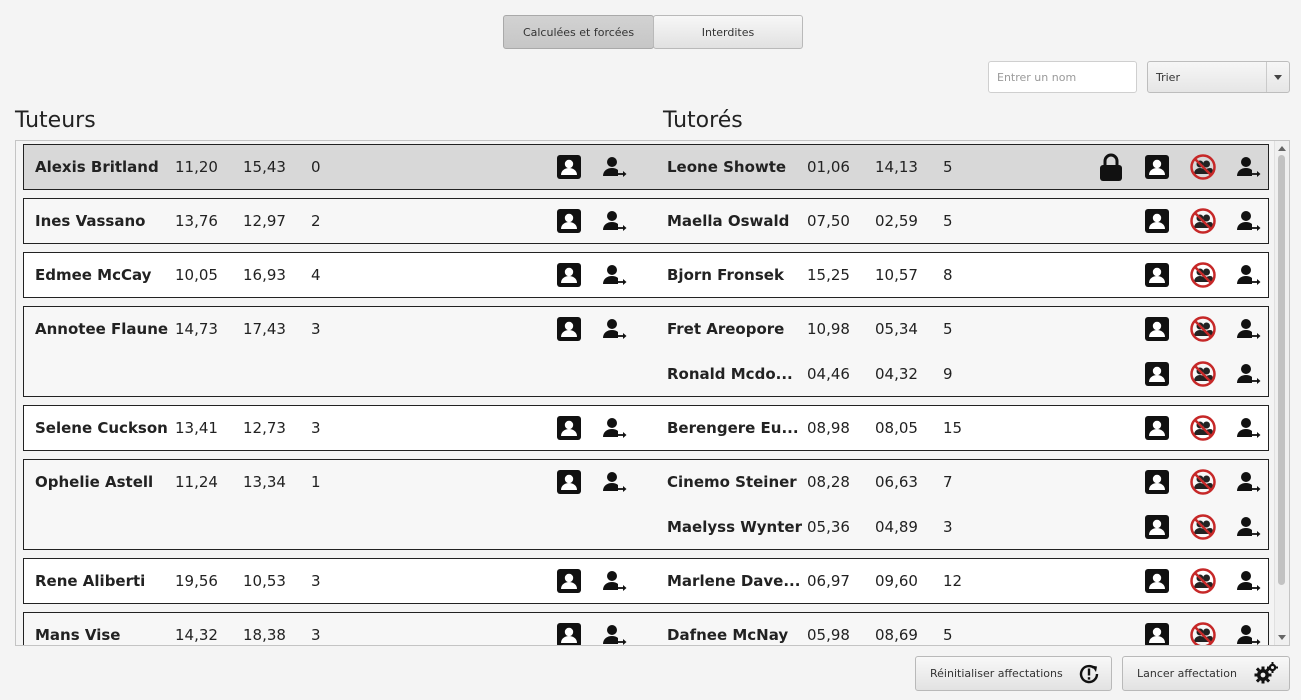 The image size is (1301, 700). Describe the element at coordinates (196, 329) in the screenshot. I see `tutor-value-1: 14,73` at that location.